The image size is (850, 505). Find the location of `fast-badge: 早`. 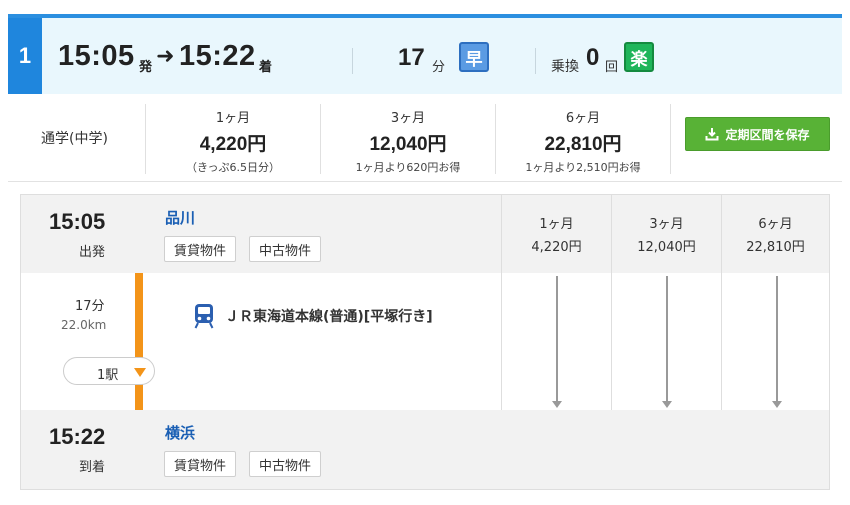

fast-badge: 早 is located at coordinates (474, 57).